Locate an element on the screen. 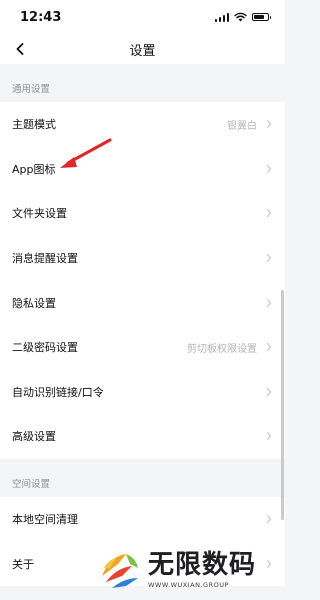 This screenshot has width=320, height=600. setting-row-theme-mode: 主题模式 银翼白 is located at coordinates (142, 124).